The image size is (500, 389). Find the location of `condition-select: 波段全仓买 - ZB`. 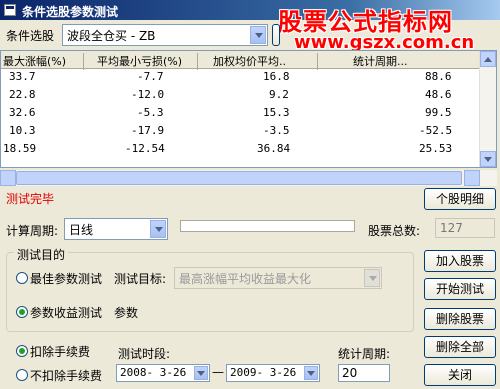

condition-select: 波段全仓买 - ZB is located at coordinates (165, 35).